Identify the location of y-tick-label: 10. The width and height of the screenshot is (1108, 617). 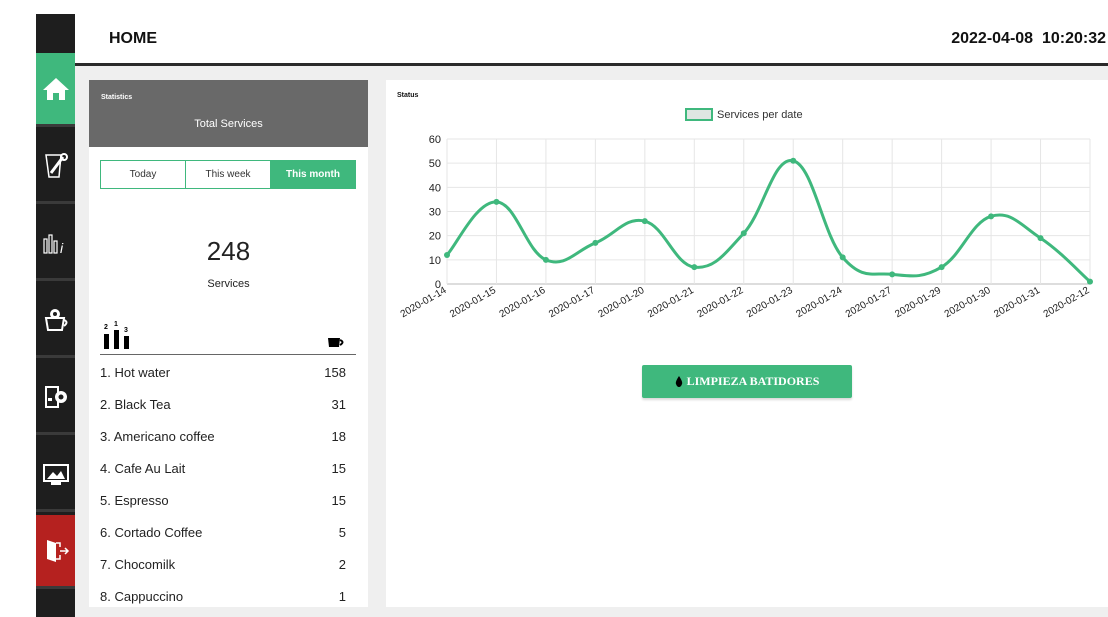
(435, 261).